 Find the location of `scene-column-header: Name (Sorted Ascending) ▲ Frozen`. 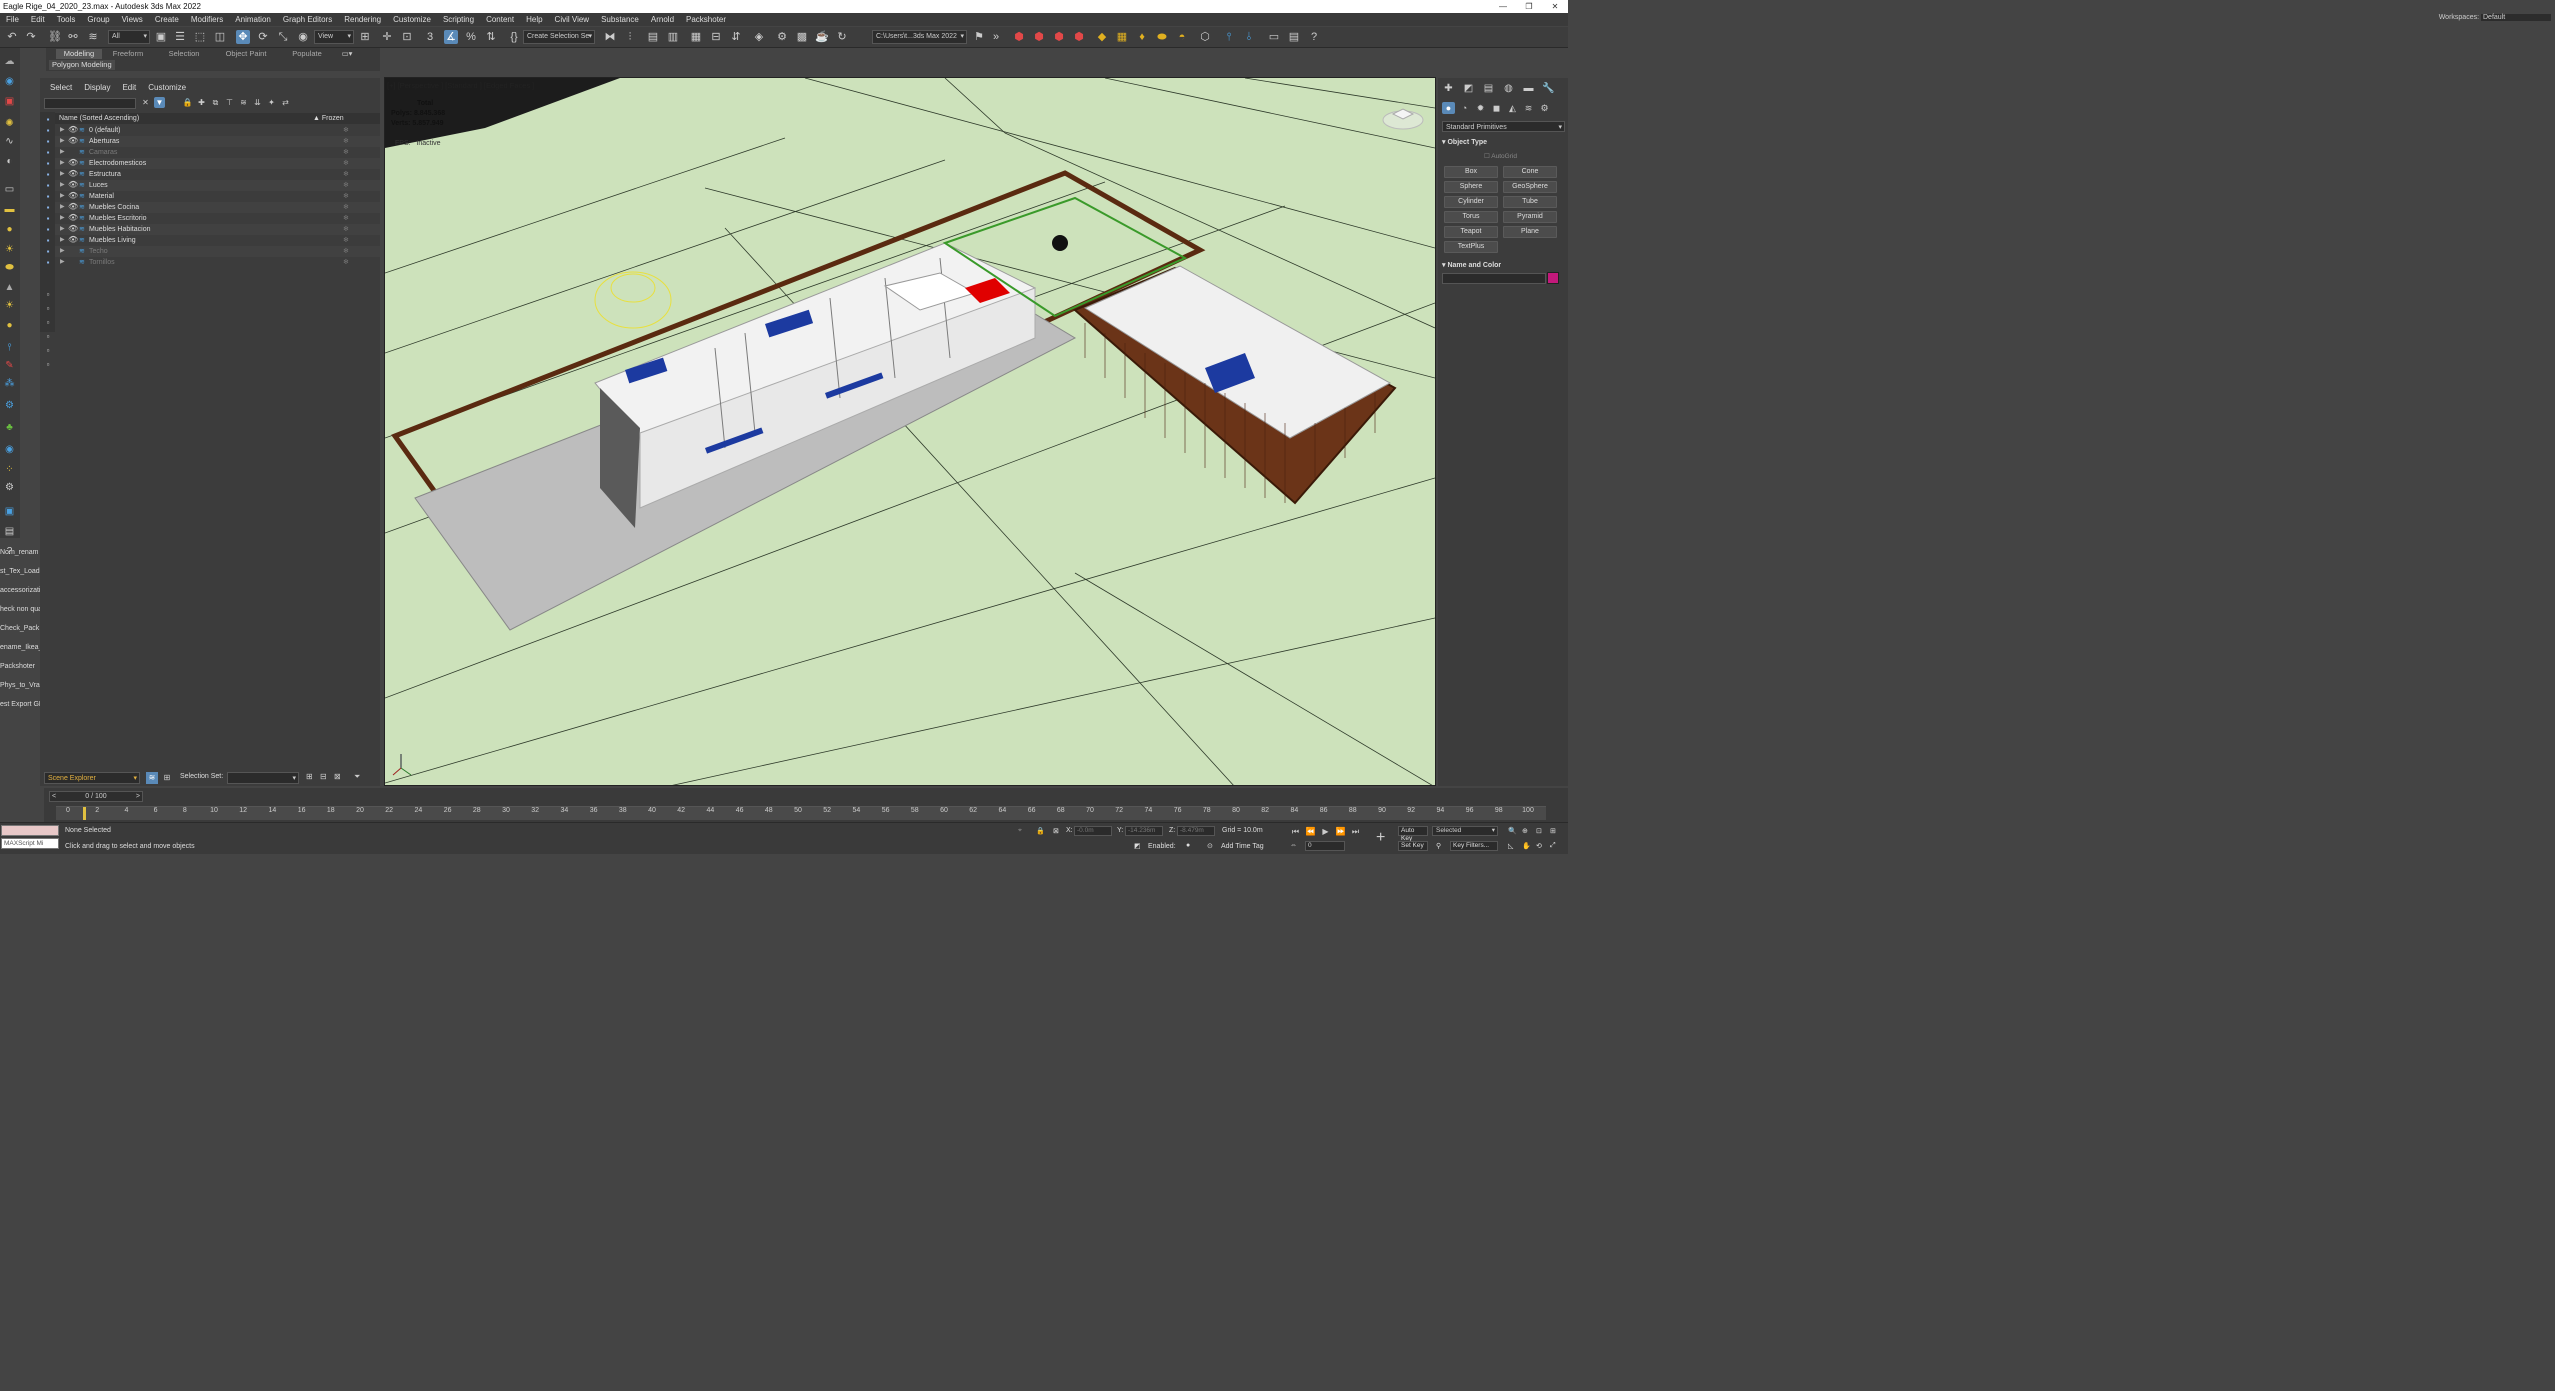

scene-column-header: Name (Sorted Ascending) ▲ Frozen is located at coordinates (217, 118).